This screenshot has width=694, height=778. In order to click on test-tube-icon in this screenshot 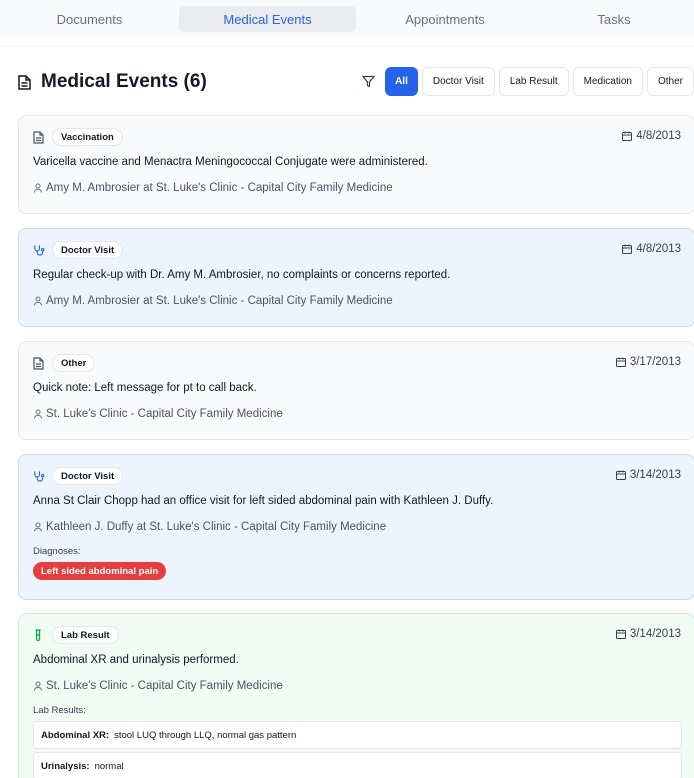, I will do `click(39, 635)`.